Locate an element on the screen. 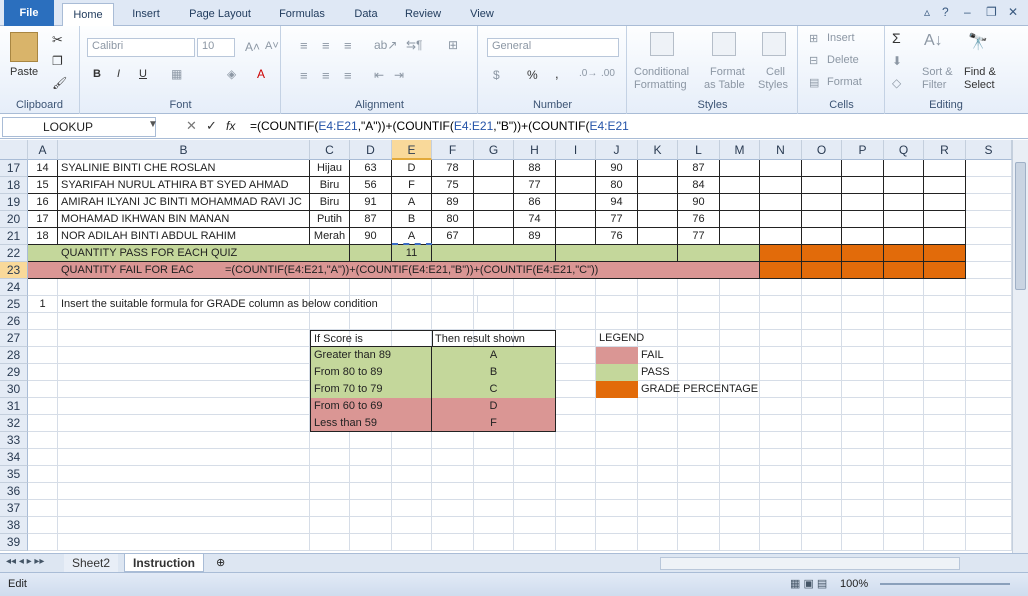  find-select-icon: 🔭 is located at coordinates (978, 42).